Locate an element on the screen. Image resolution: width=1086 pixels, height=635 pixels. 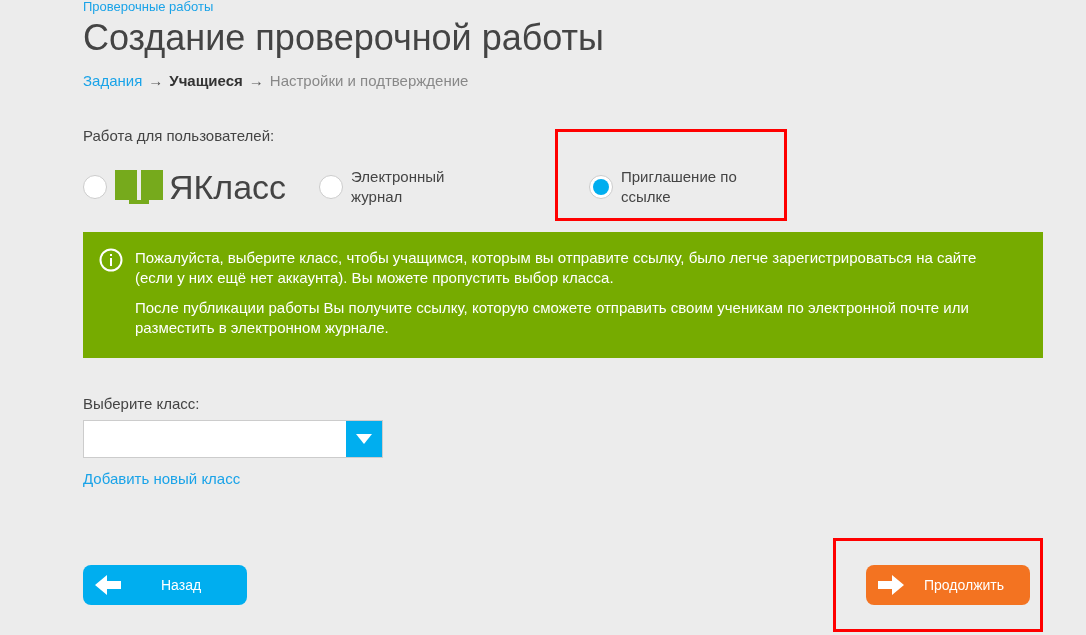
info-icon is located at coordinates (111, 260).